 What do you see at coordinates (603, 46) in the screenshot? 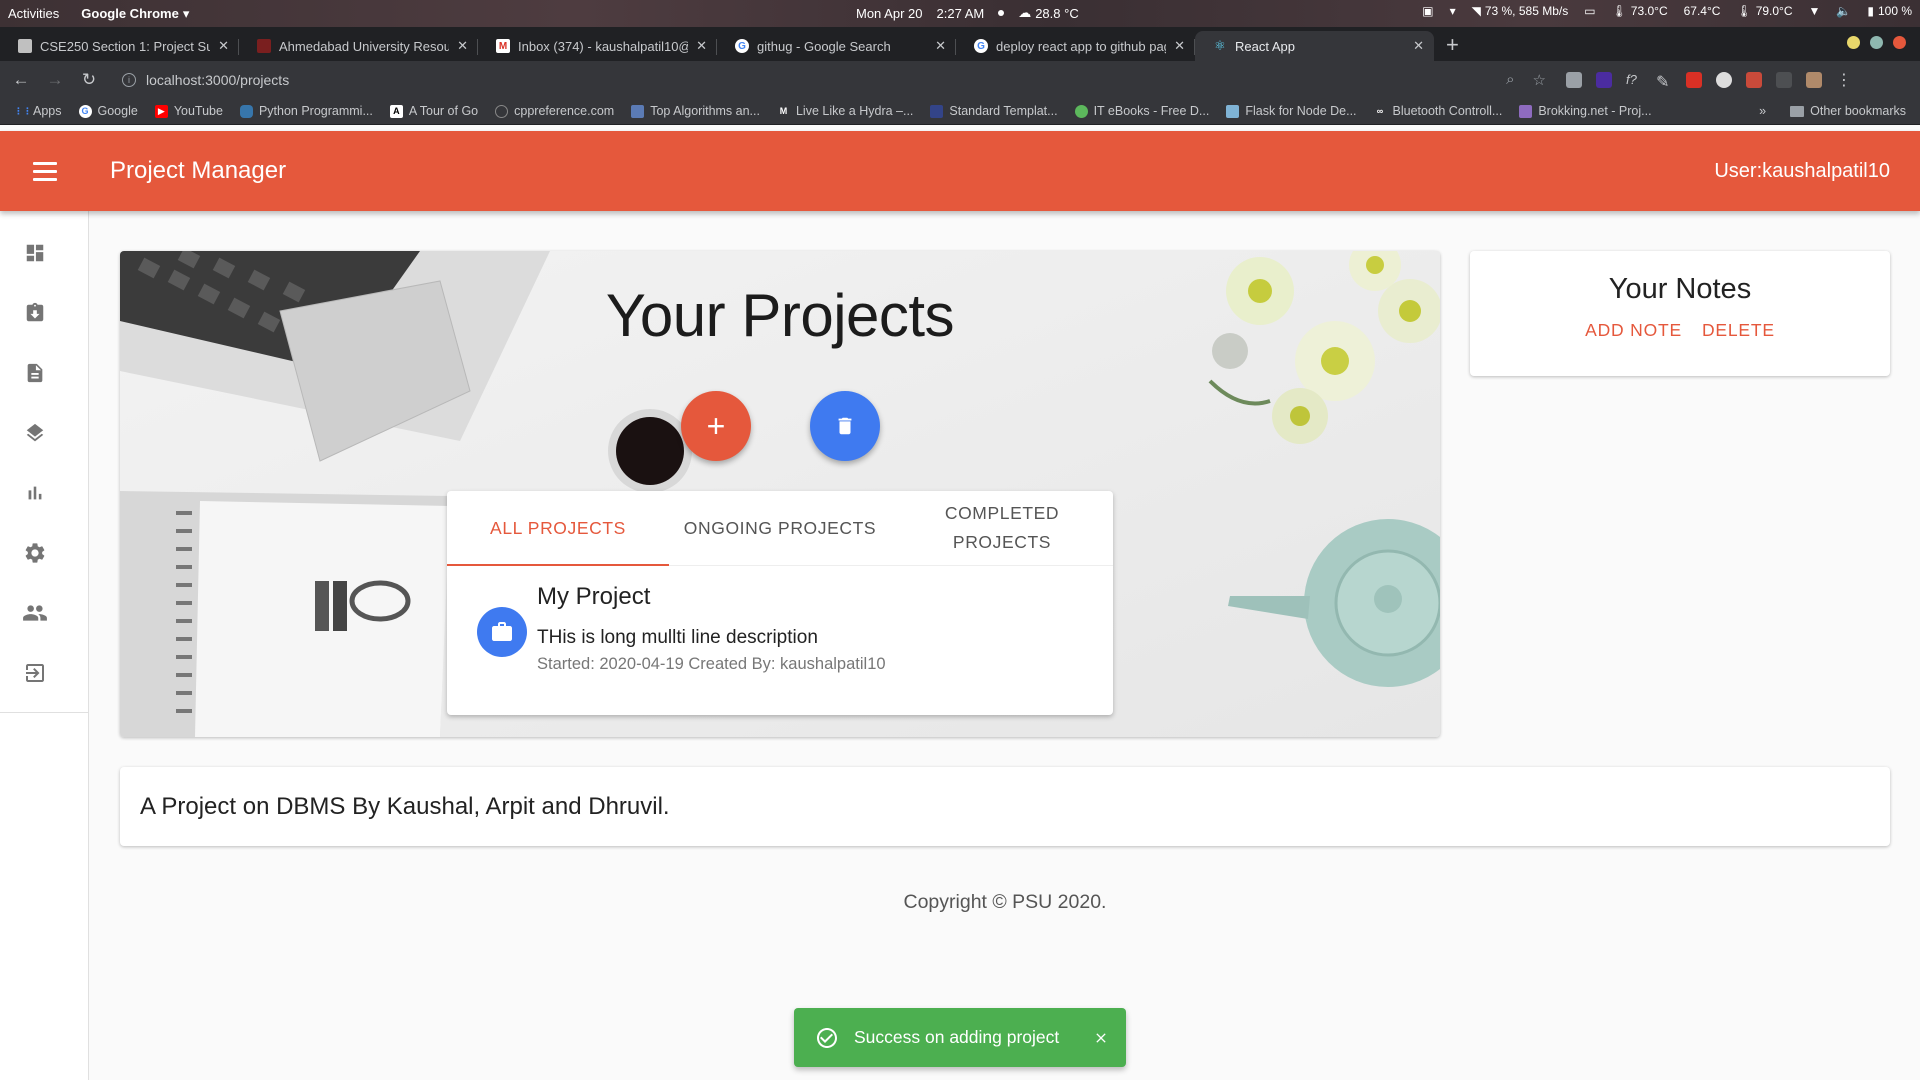
I see `tab-title: Inbox (374) - kaushalpatil10@g` at bounding box center [603, 46].